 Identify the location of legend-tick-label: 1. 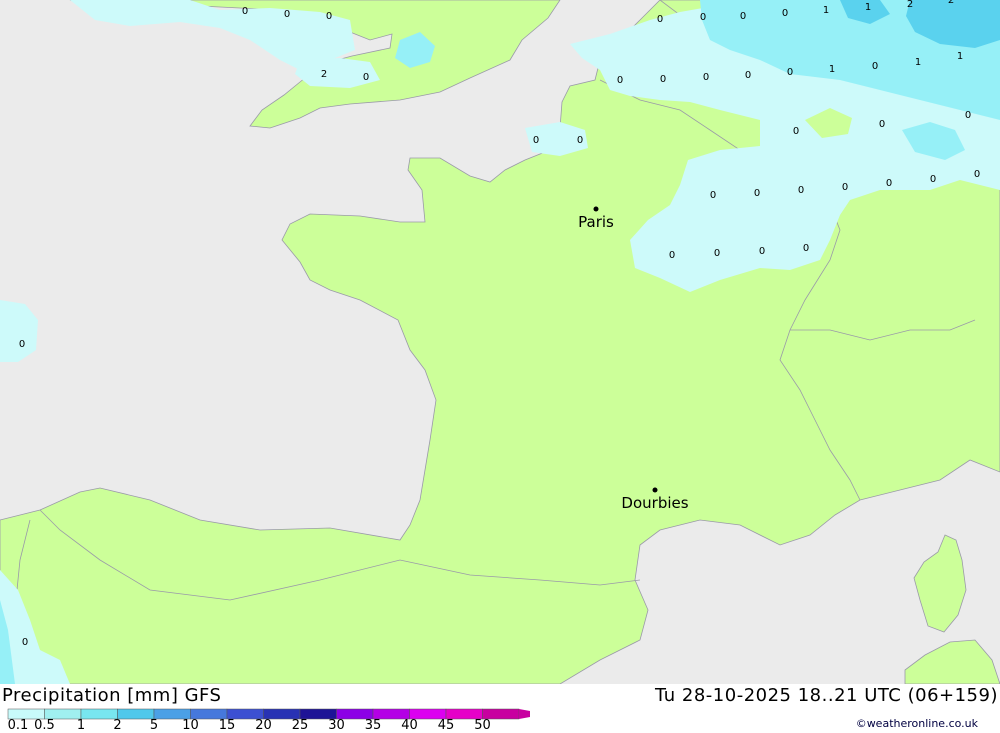
(81, 725).